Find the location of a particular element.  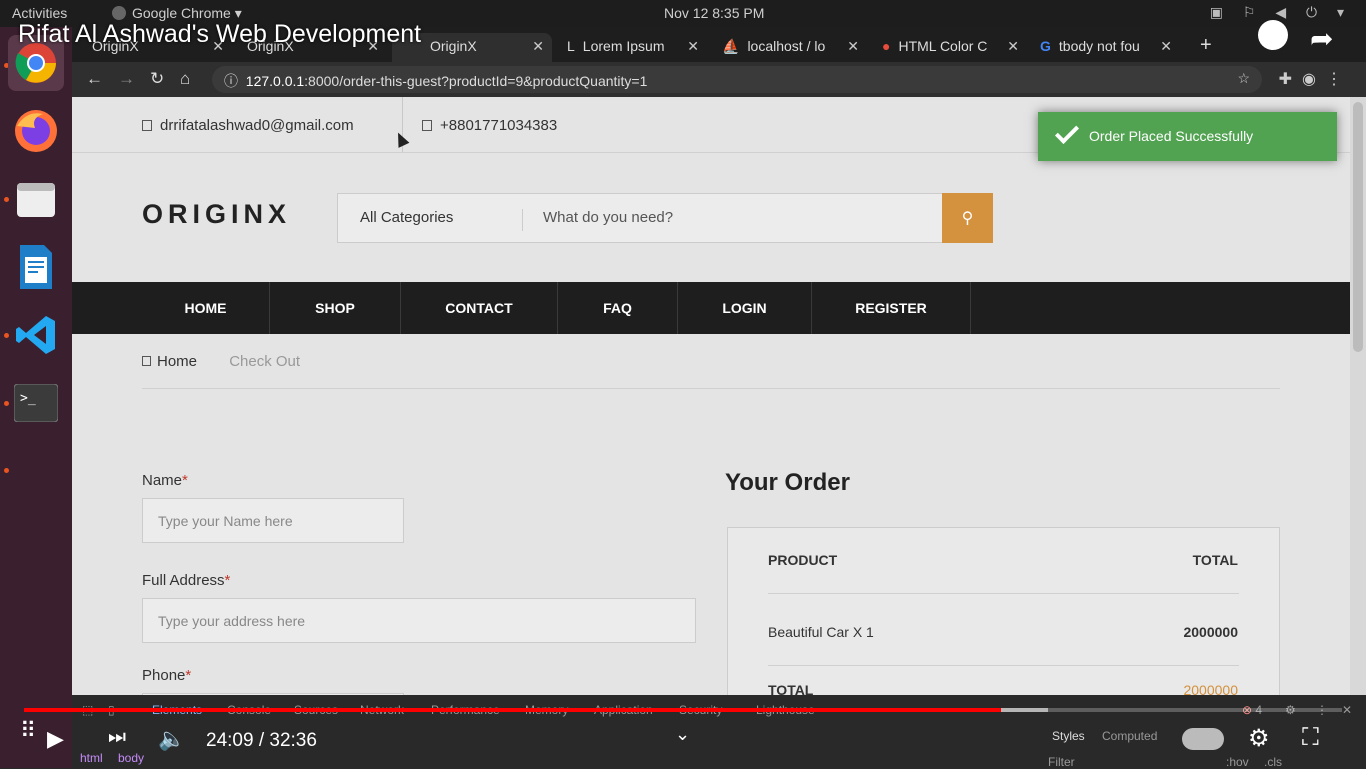

breadcrumb-home-label: Home is located at coordinates (177, 361).